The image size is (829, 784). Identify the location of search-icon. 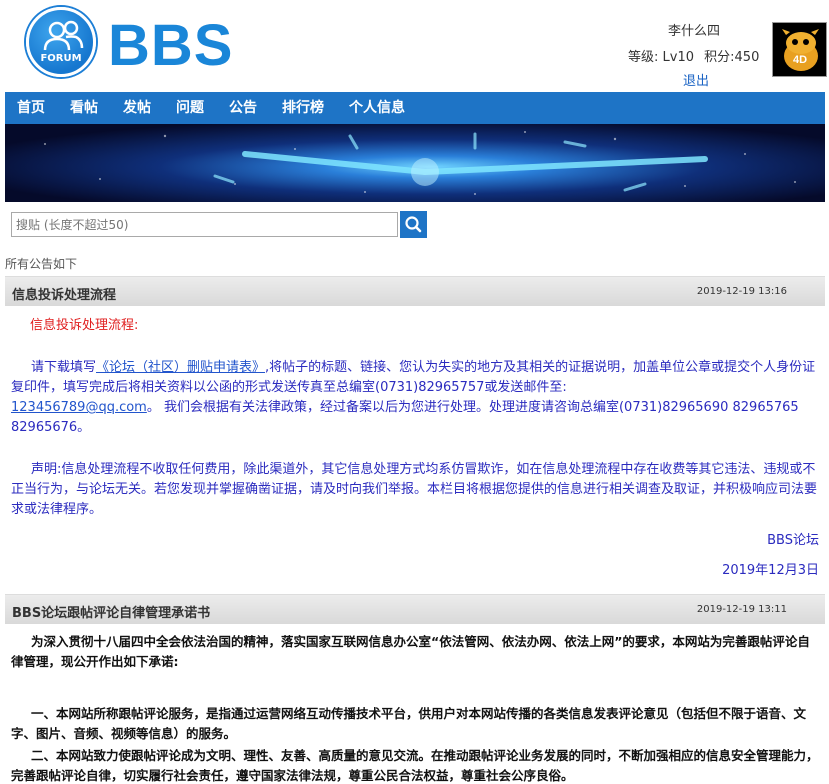
(413, 224).